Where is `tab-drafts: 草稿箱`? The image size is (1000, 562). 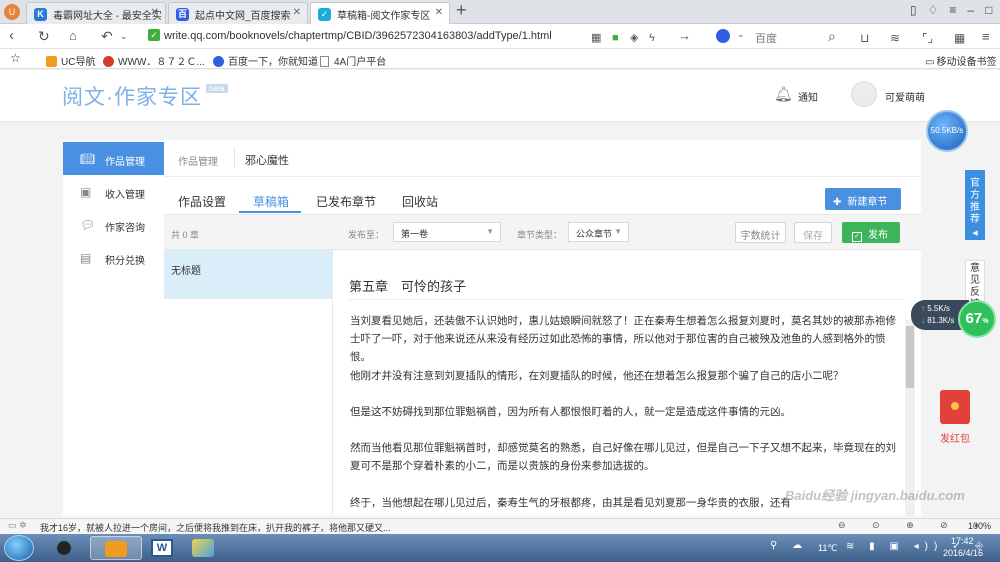
tab-drafts: 草稿箱 is located at coordinates (271, 201).